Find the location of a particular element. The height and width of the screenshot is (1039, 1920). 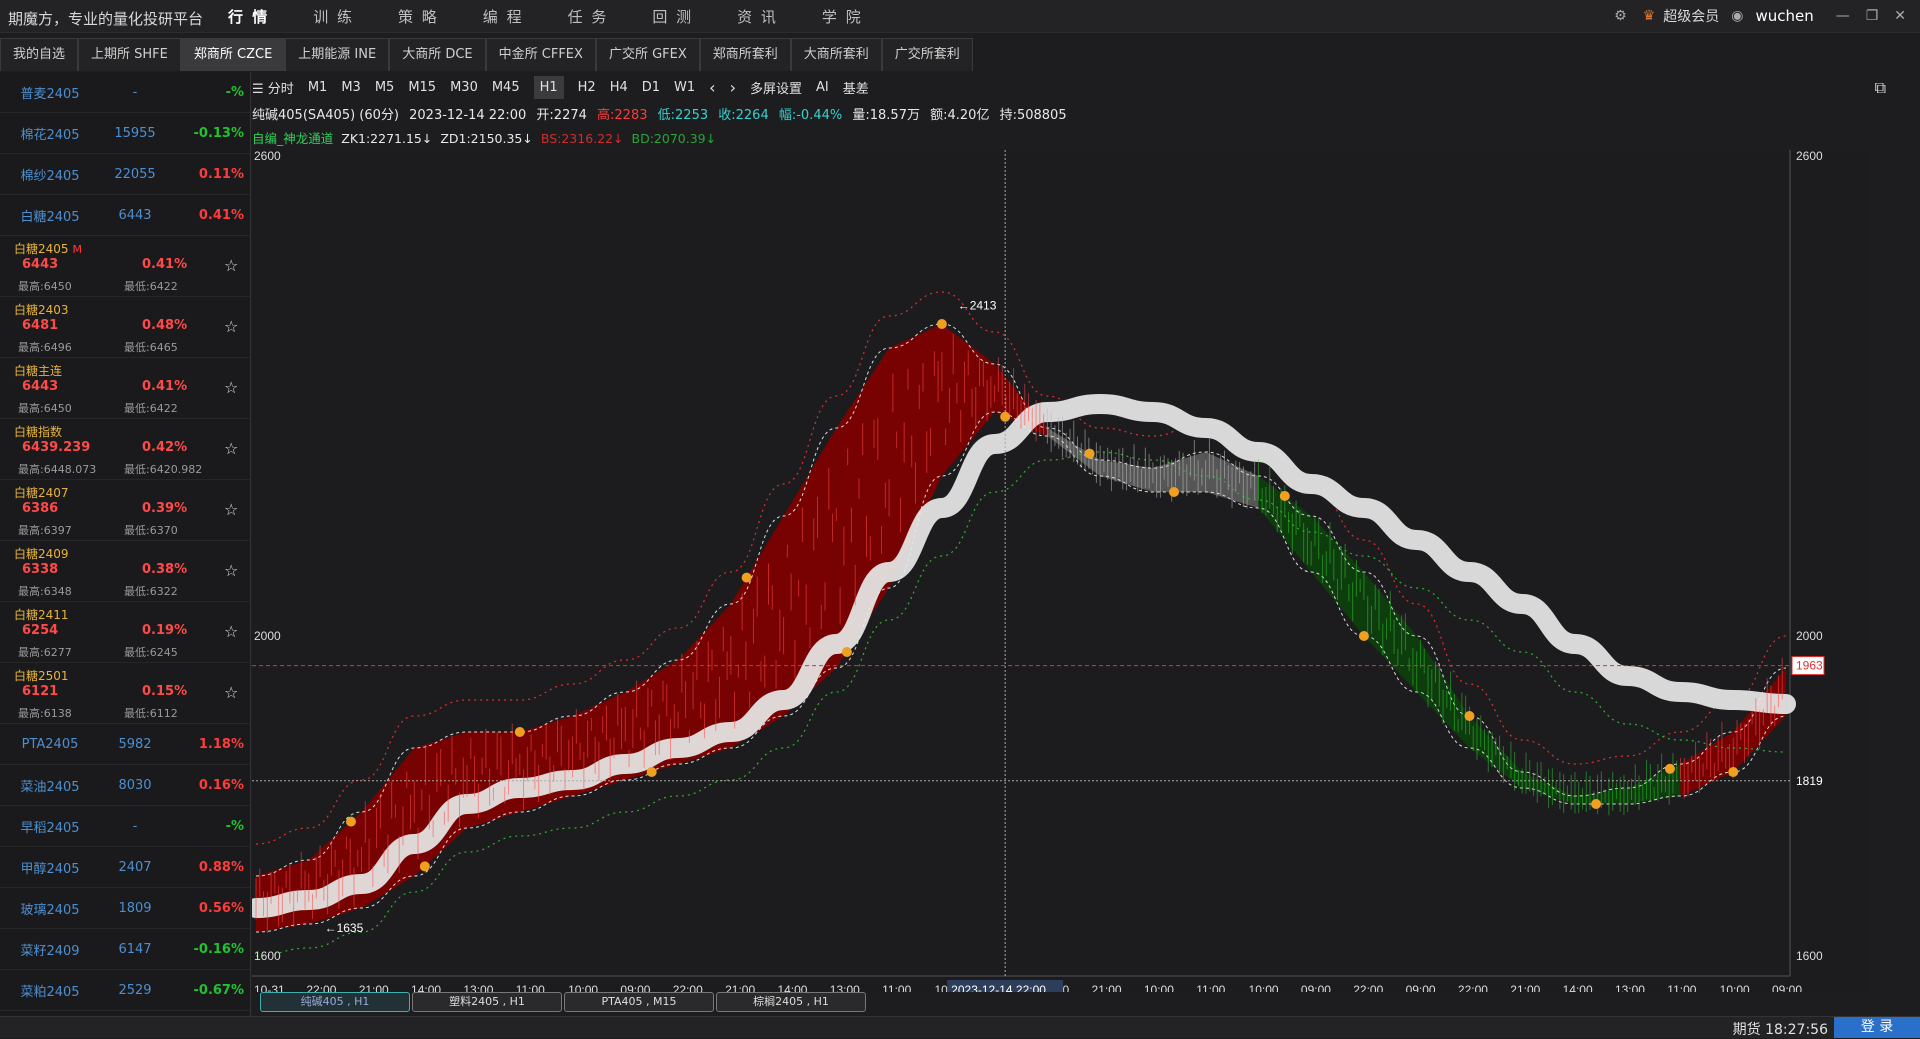

chart-tab-palm: 棕榈2405 , H1 is located at coordinates (791, 1002).